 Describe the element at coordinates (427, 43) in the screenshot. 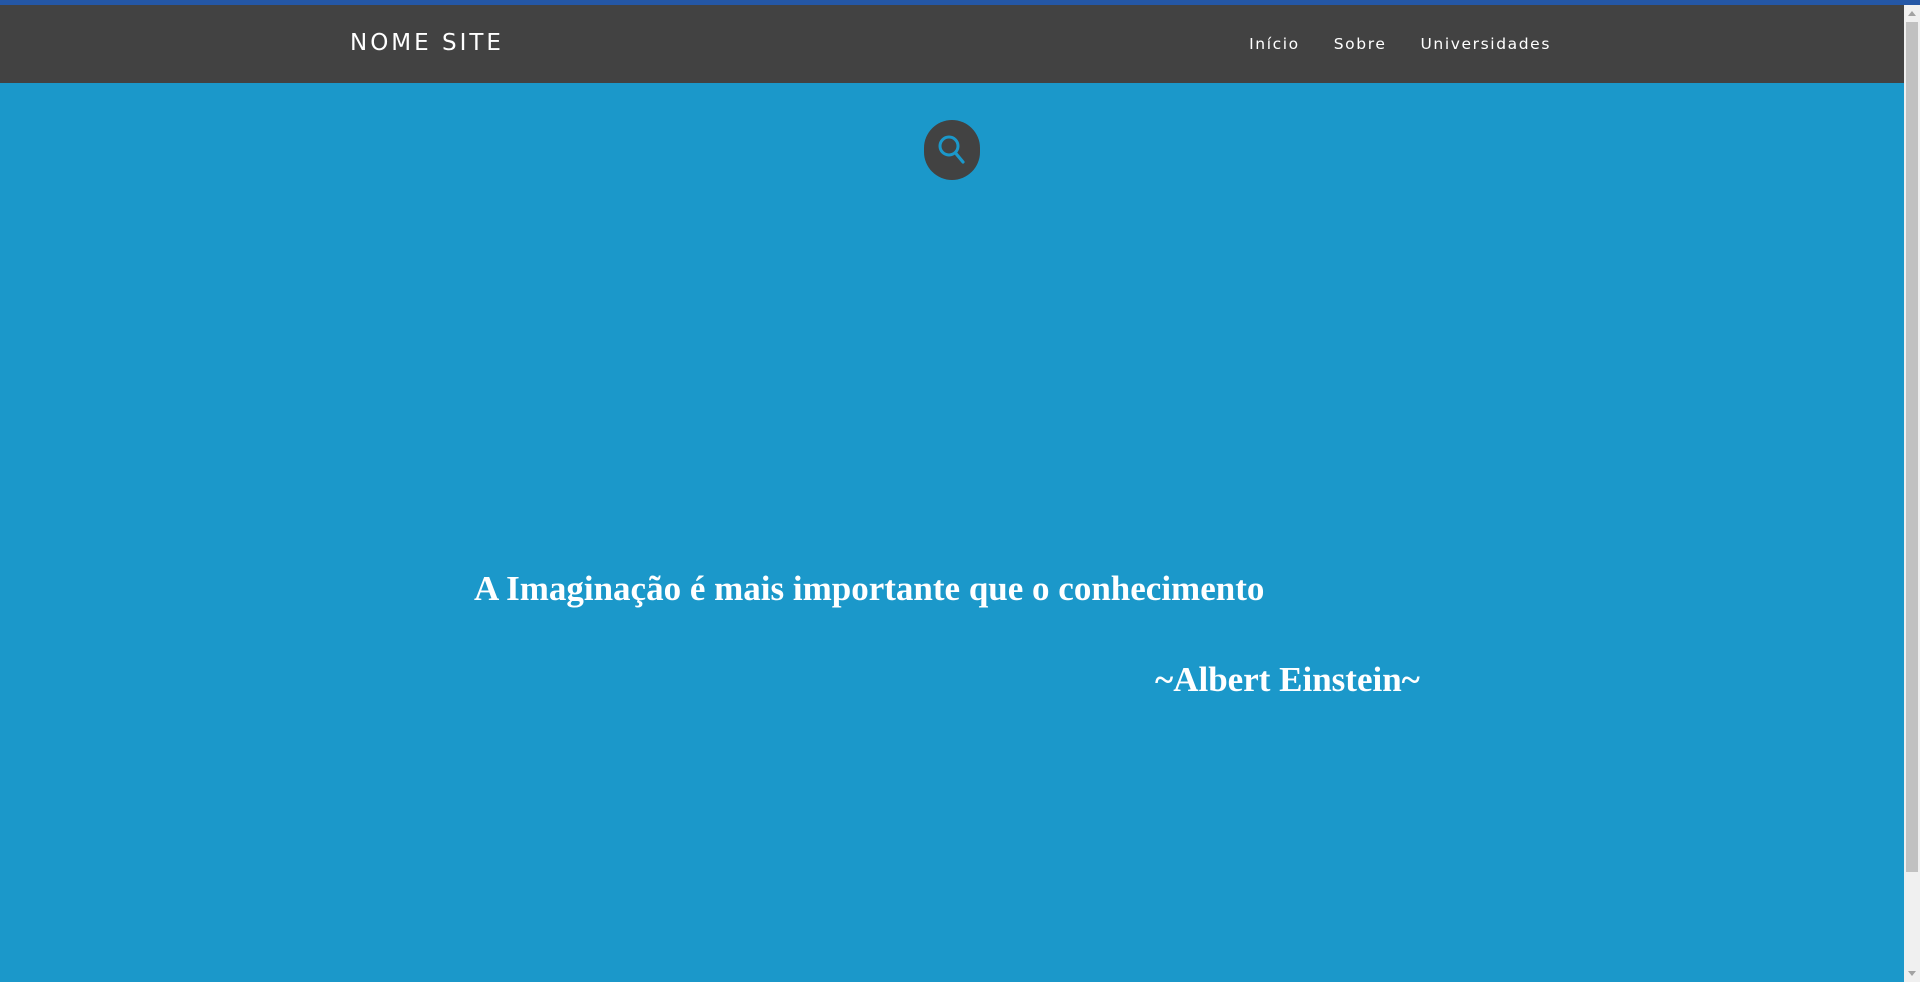

I see `site-brand: NOME SITE` at that location.